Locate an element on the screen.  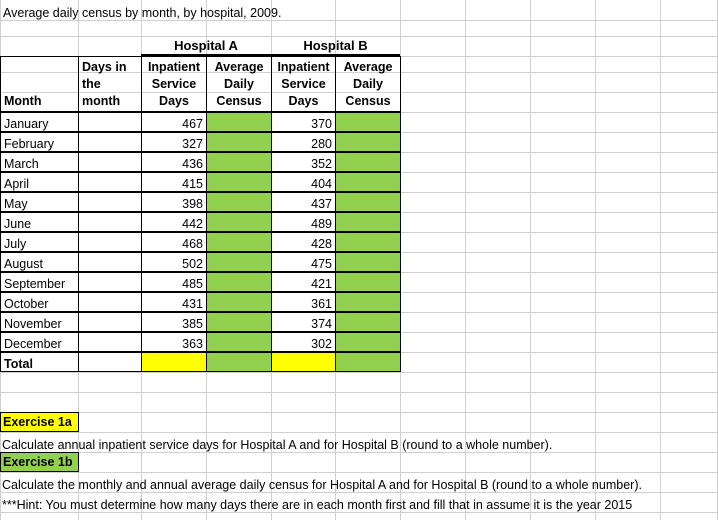
cell-hospital-a-average-daily-census-december is located at coordinates (239, 342).